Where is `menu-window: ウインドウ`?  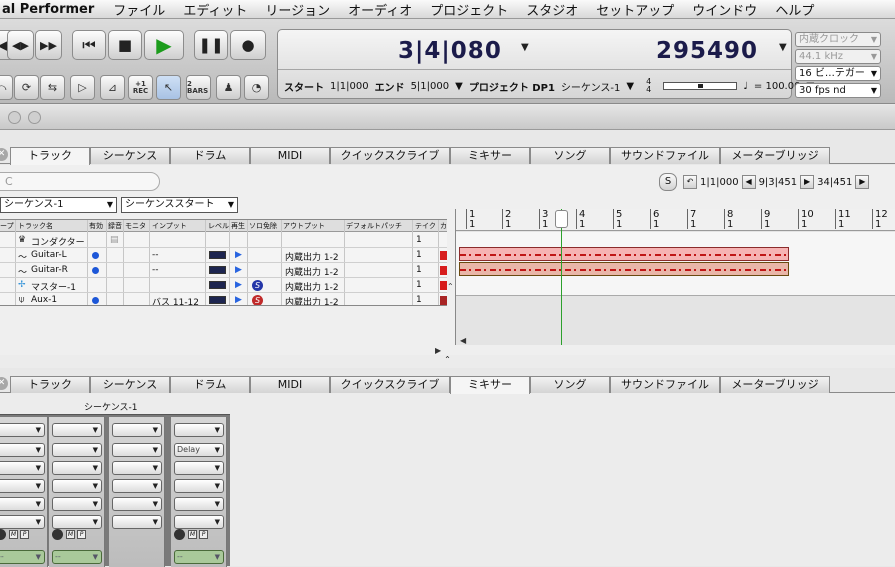 menu-window: ウインドウ is located at coordinates (724, 9).